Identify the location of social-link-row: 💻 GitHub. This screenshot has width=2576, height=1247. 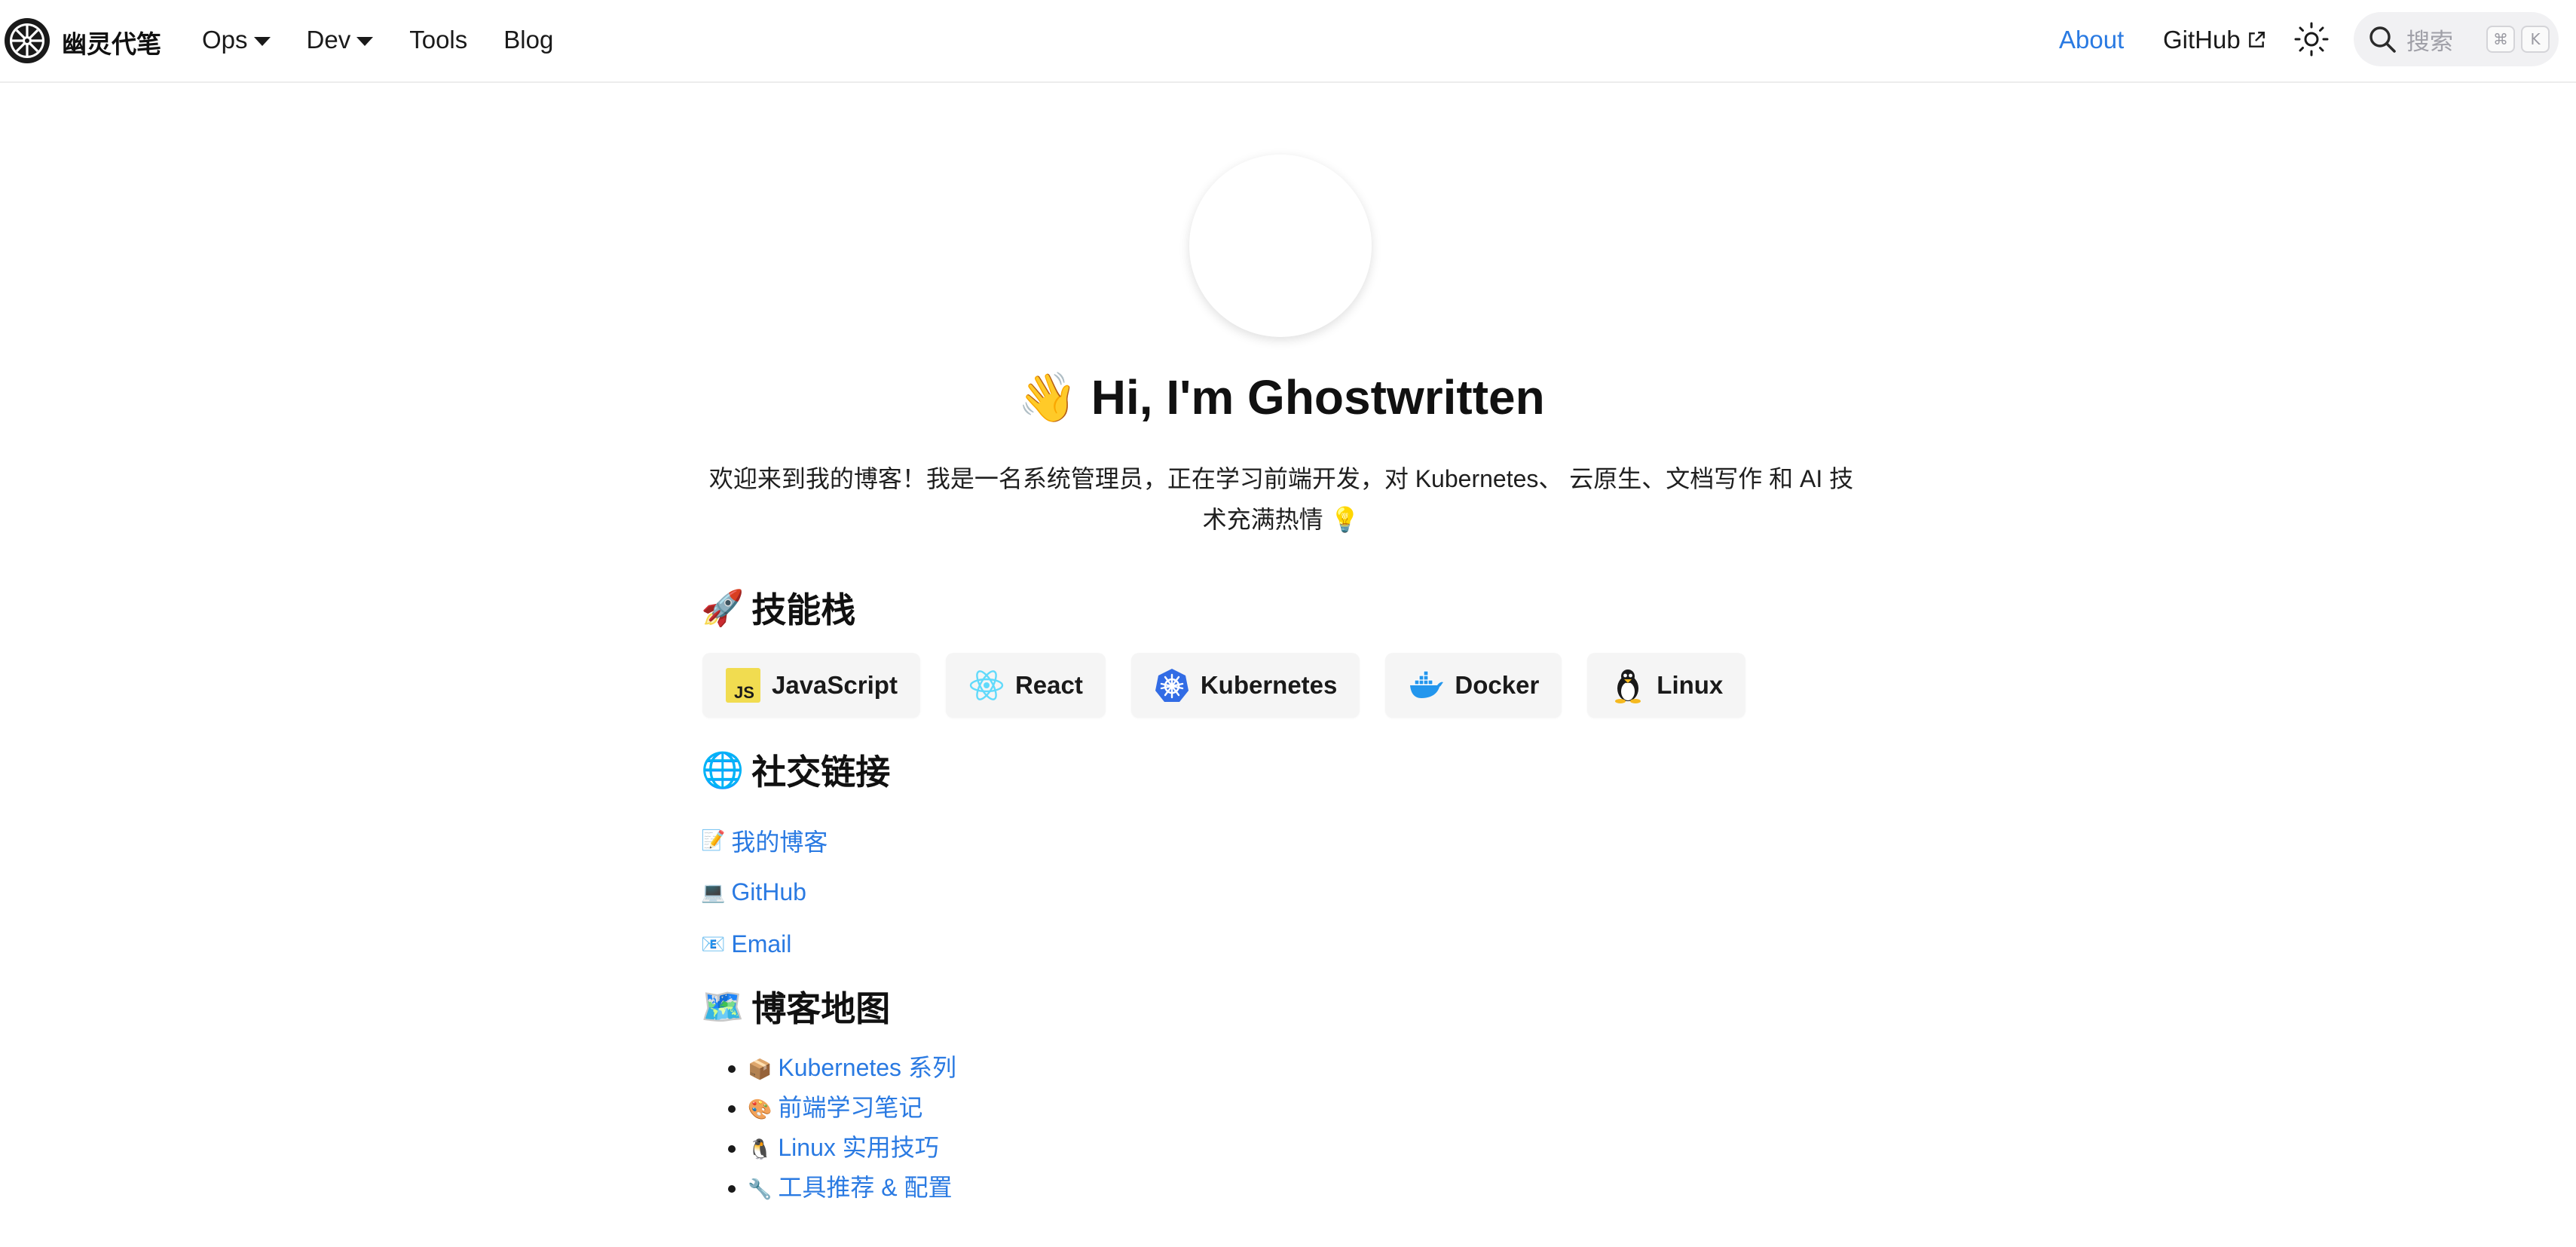
(764, 892).